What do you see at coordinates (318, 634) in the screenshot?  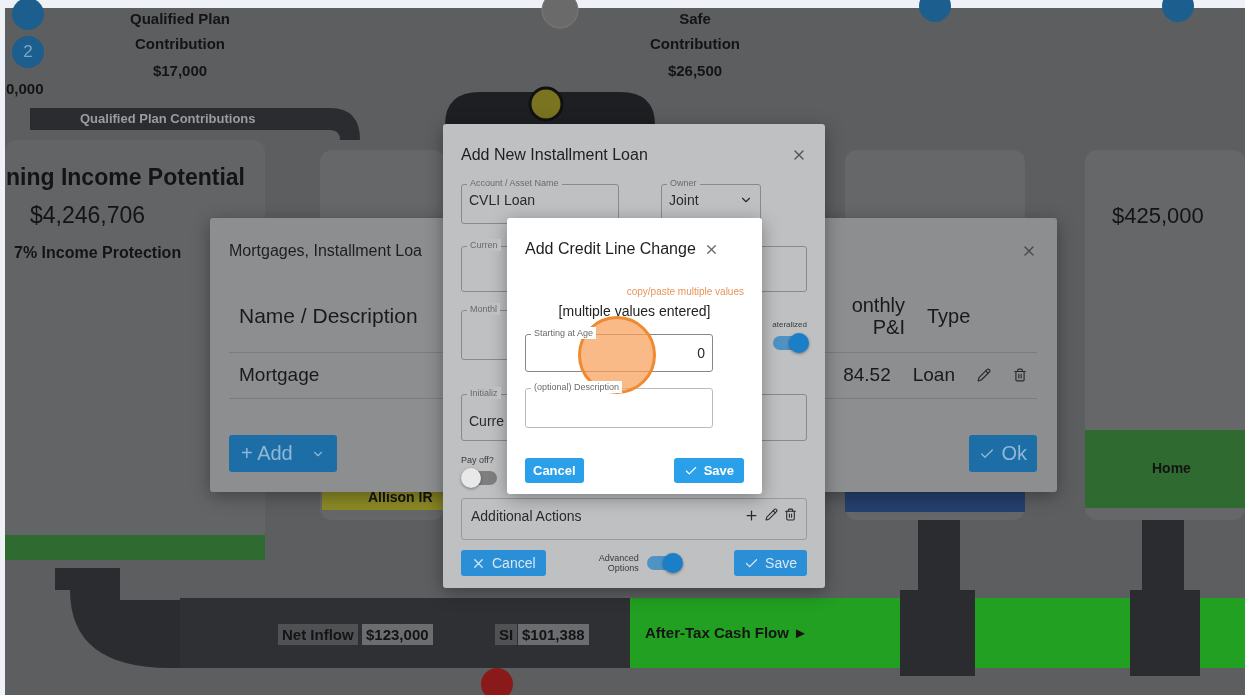 I see `flow-label: Net Inflow` at bounding box center [318, 634].